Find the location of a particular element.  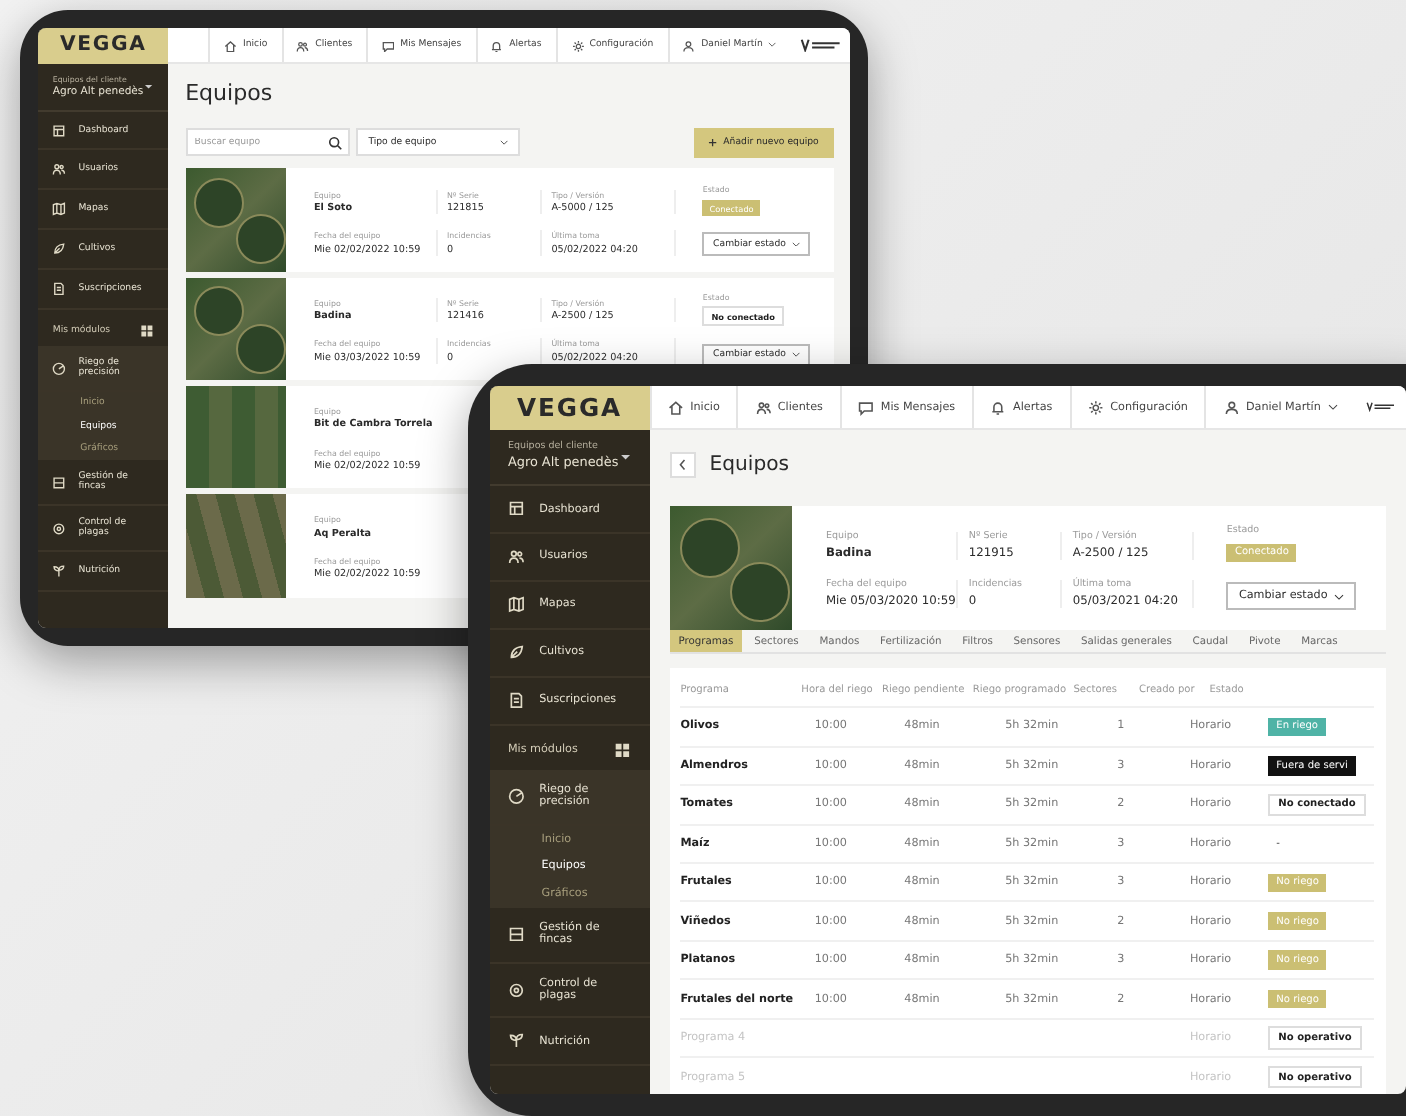

search-icon is located at coordinates (336, 142).